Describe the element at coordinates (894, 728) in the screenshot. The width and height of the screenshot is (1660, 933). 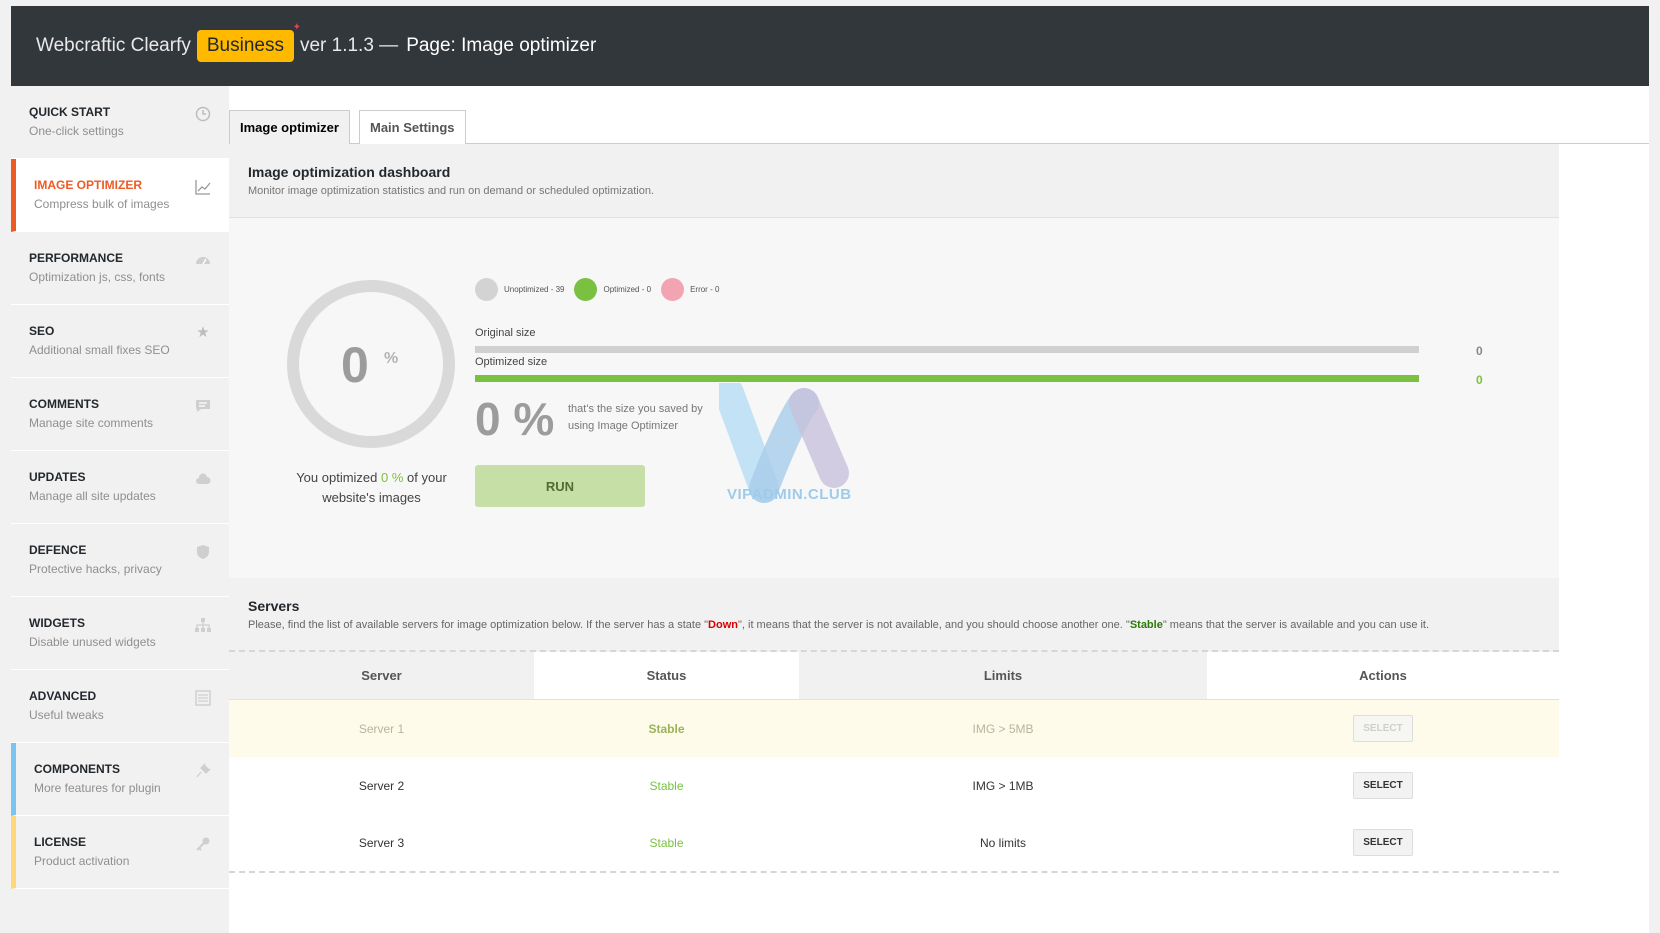
I see `table-row: Server 1 Stable IMG > 5MB SELECT` at that location.